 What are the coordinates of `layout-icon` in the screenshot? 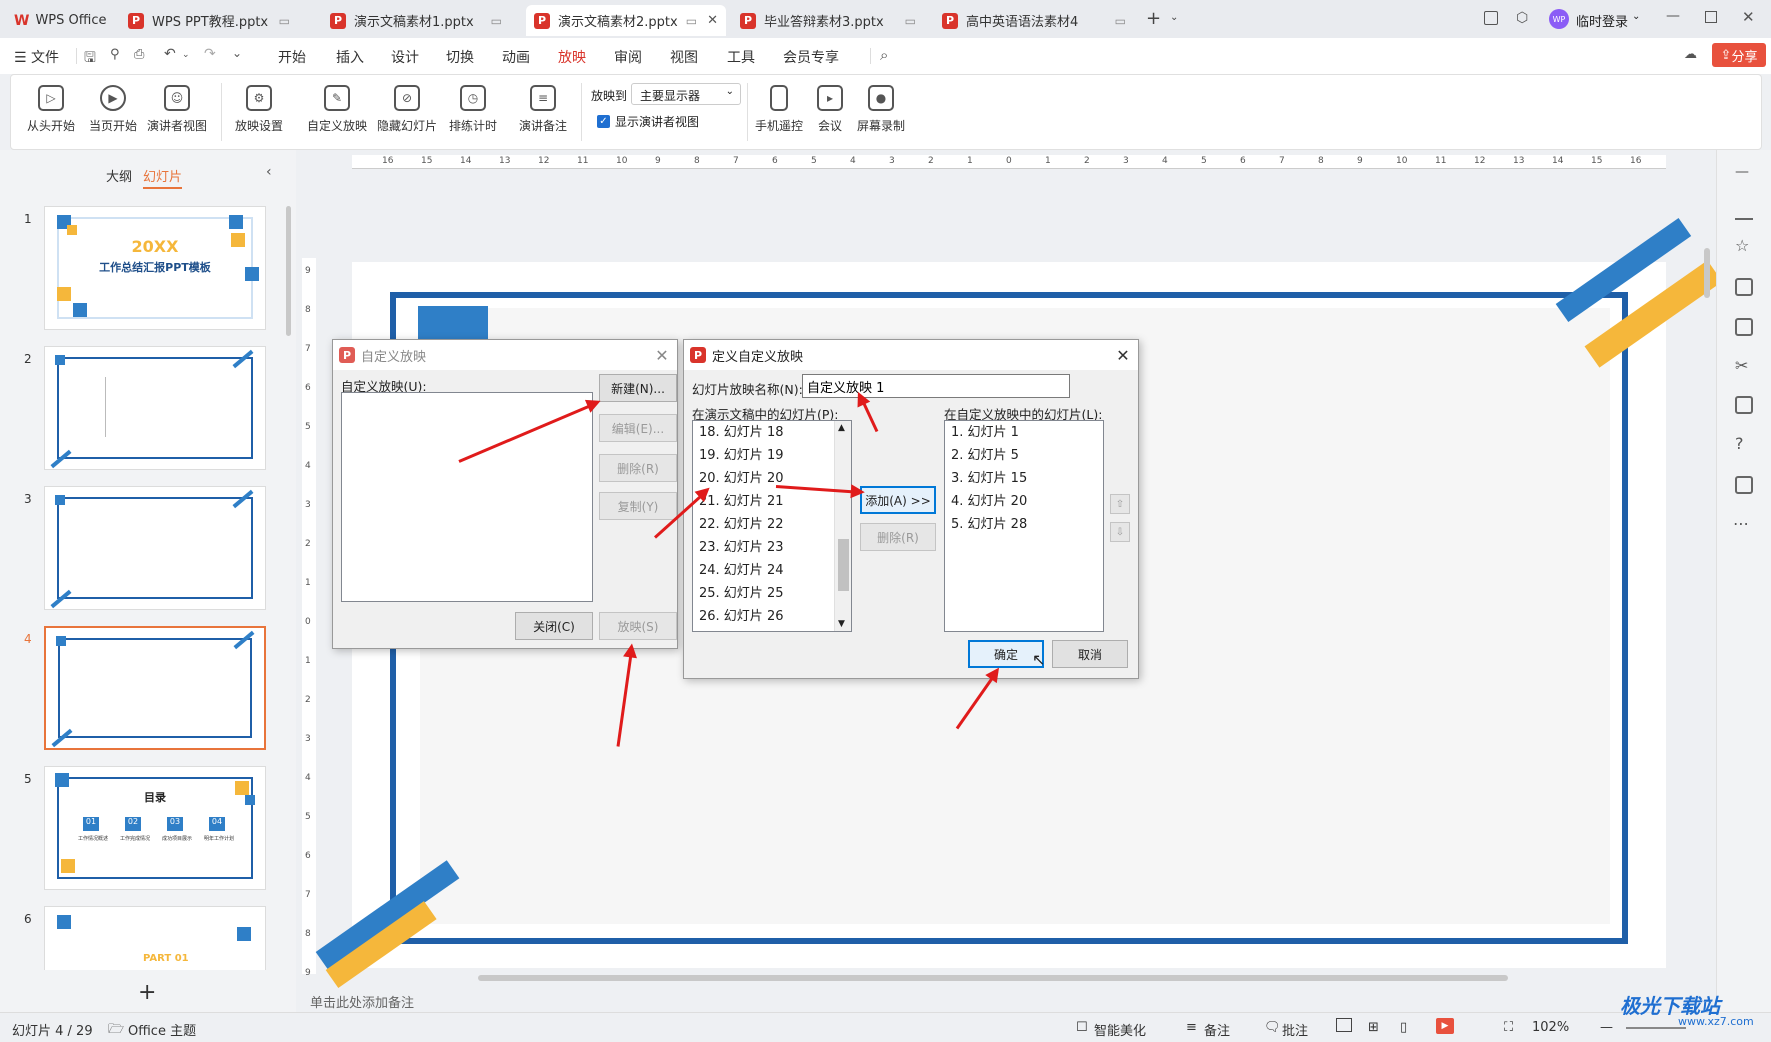 It's located at (1491, 18).